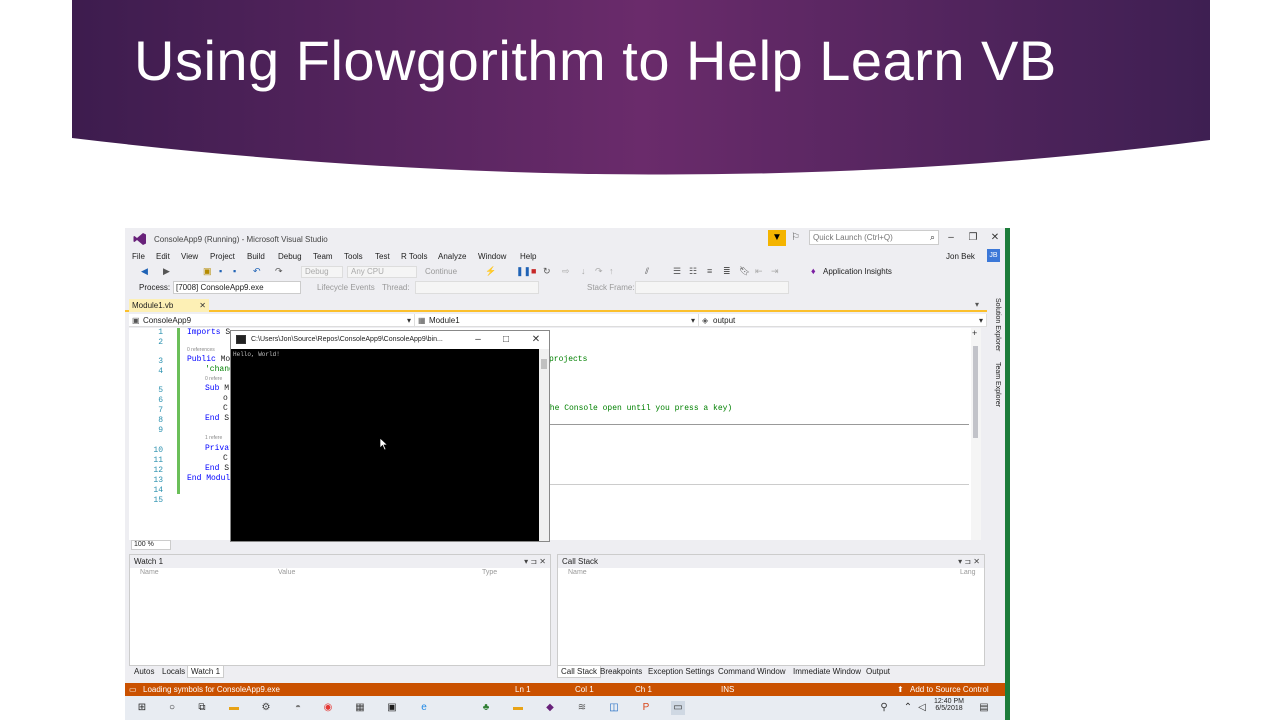 This screenshot has width=1280, height=720. Describe the element at coordinates (544, 445) in the screenshot. I see `console-scrollbar` at that location.